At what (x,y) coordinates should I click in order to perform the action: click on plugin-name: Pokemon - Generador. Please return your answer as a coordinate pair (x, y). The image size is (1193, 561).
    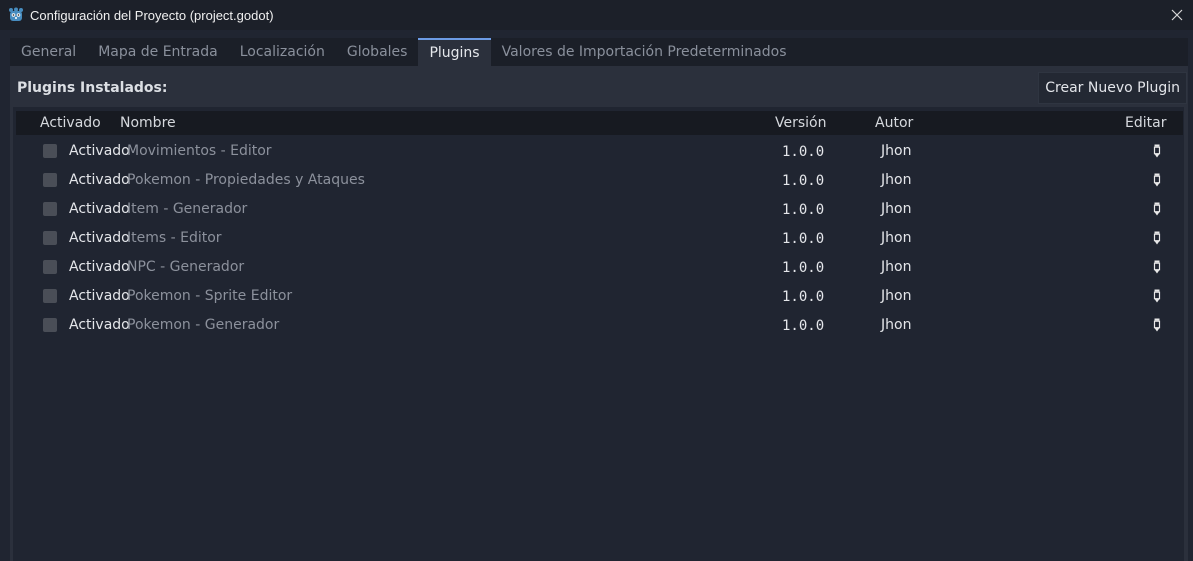
    Looking at the image, I should click on (203, 325).